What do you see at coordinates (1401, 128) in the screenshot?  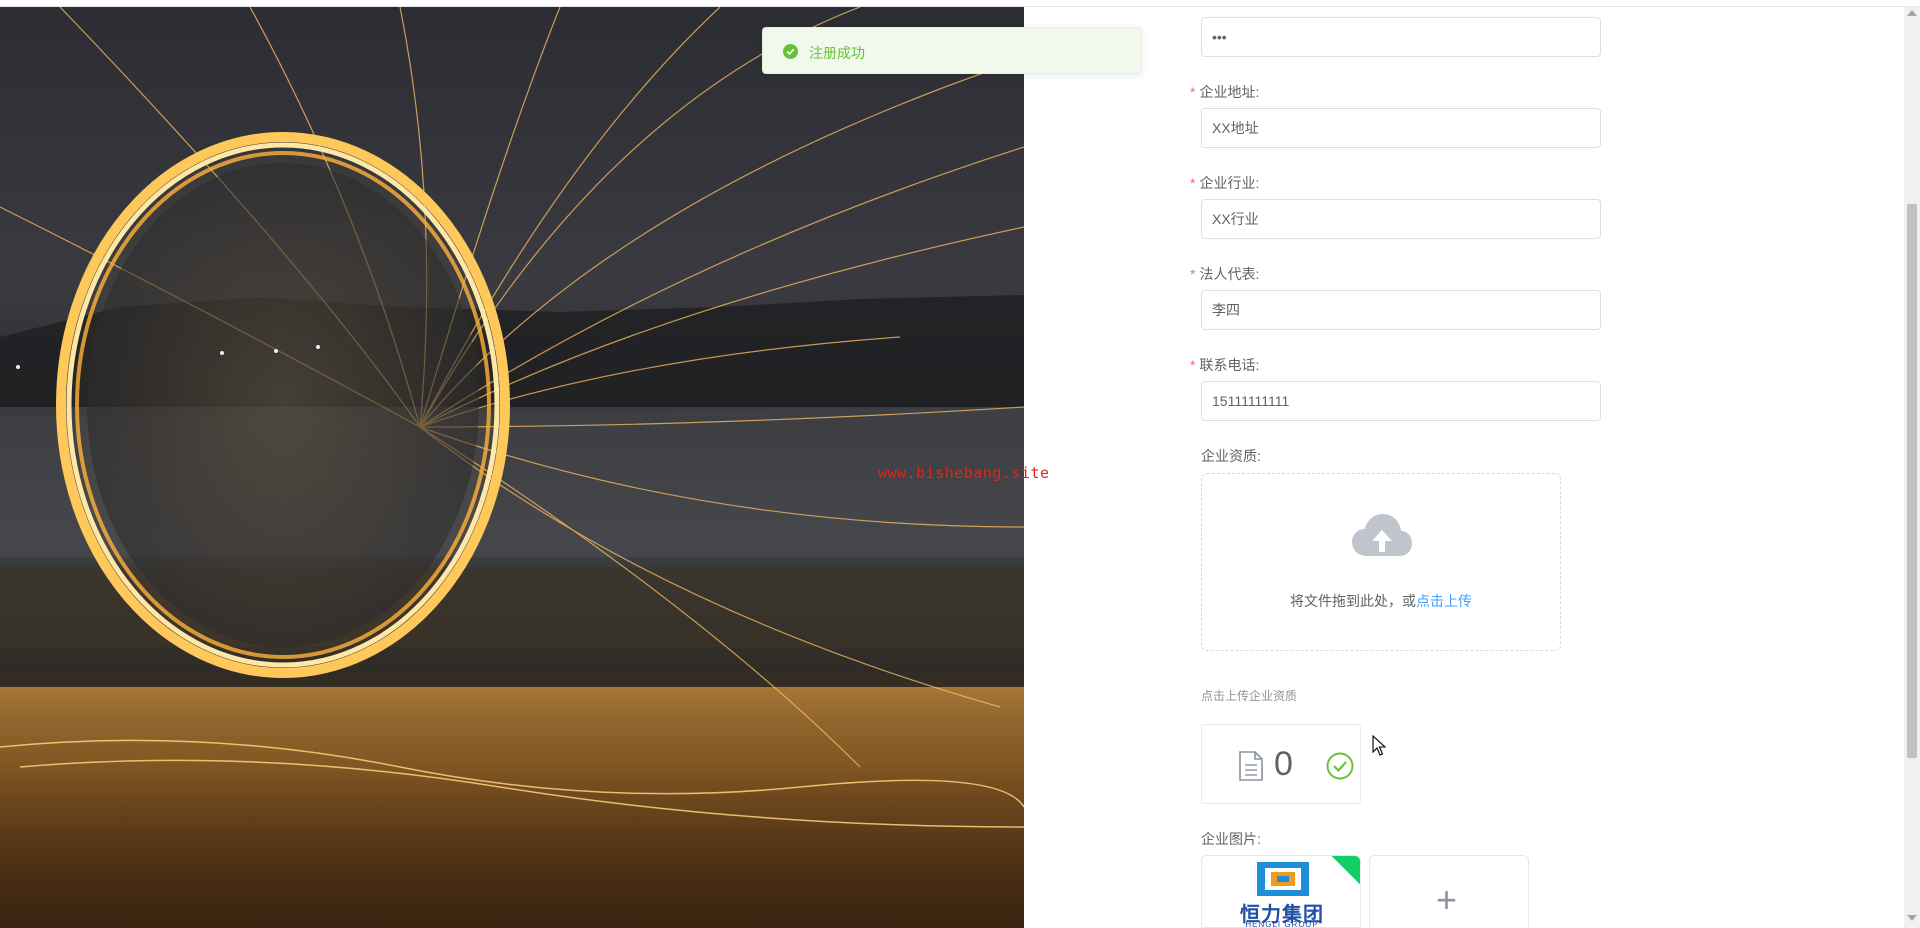 I see `address-input: XX地址` at bounding box center [1401, 128].